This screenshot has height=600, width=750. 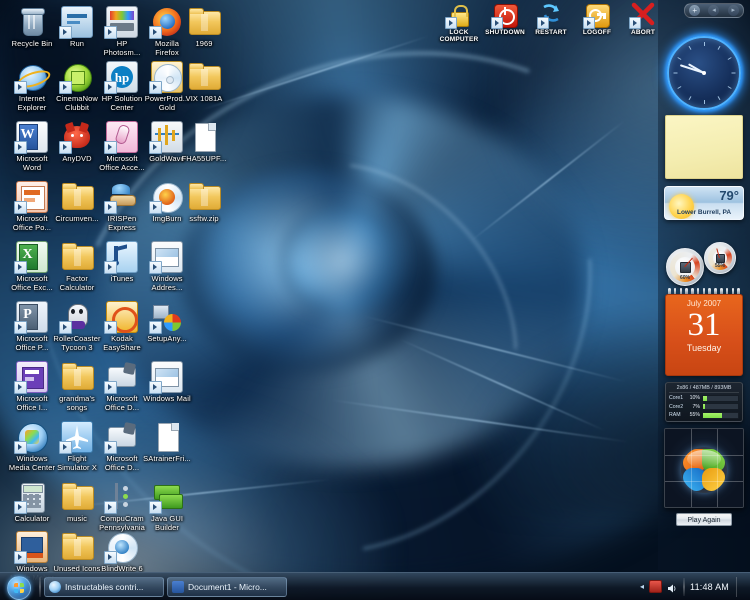 What do you see at coordinates (77, 386) in the screenshot?
I see `desktop-icon-grandma-s-songs: grandma's songs` at bounding box center [77, 386].